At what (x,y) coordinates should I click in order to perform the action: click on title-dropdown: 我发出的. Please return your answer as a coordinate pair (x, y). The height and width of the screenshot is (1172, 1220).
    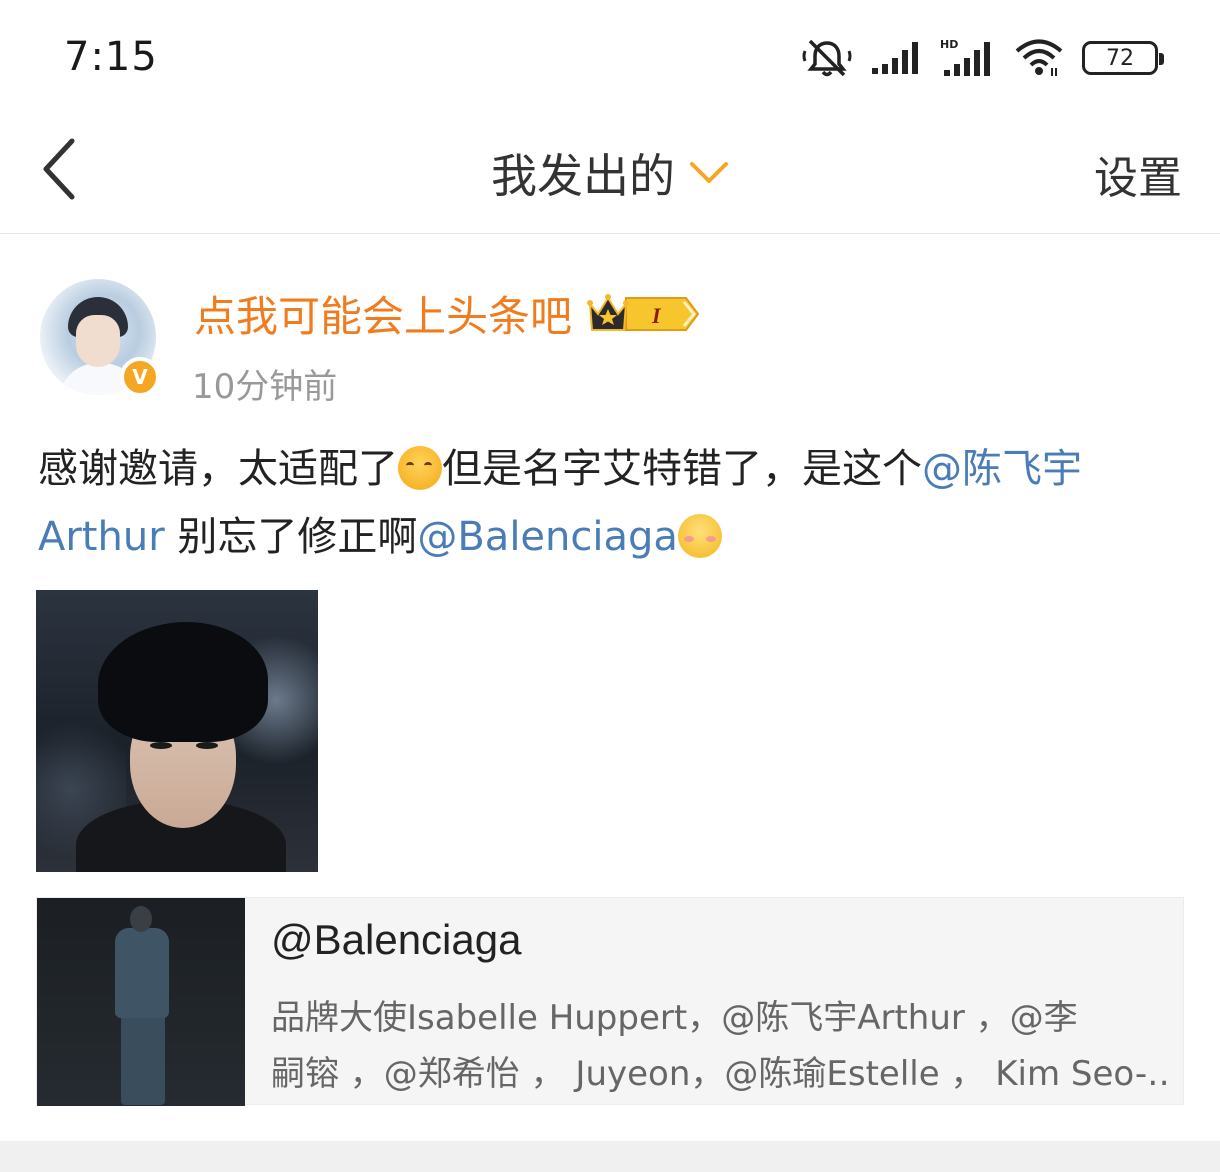
    Looking at the image, I should click on (610, 173).